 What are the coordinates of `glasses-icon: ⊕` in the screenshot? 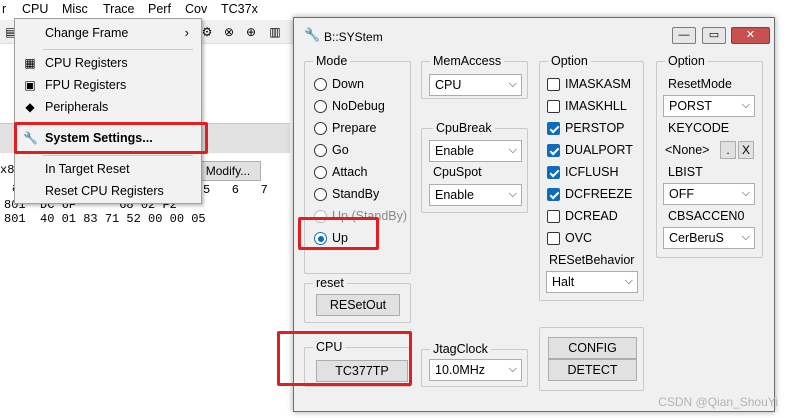 It's located at (251, 32).